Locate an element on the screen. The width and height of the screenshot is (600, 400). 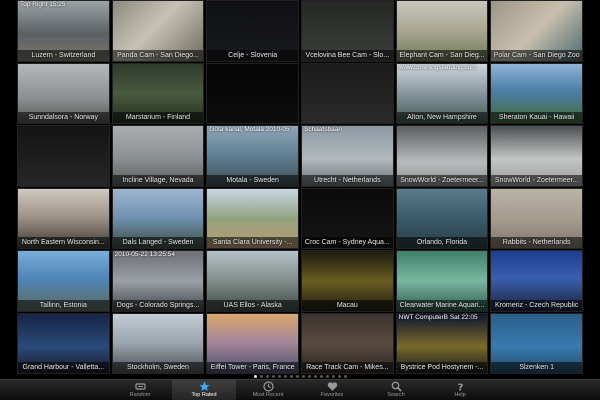
tab-random: Random is located at coordinates (140, 390).